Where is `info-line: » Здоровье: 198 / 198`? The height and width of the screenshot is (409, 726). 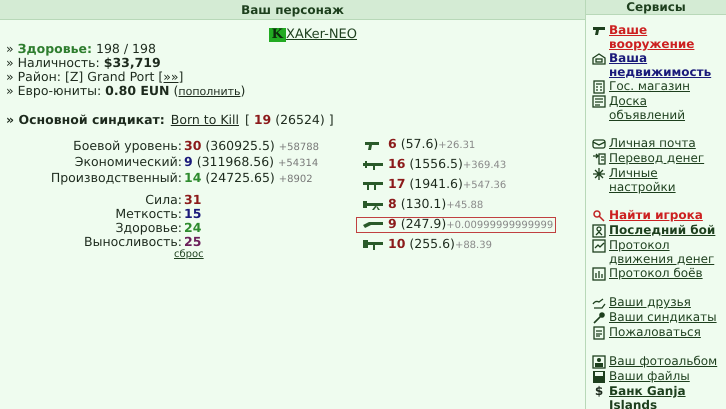 info-line: » Здоровье: 198 / 198 is located at coordinates (81, 49).